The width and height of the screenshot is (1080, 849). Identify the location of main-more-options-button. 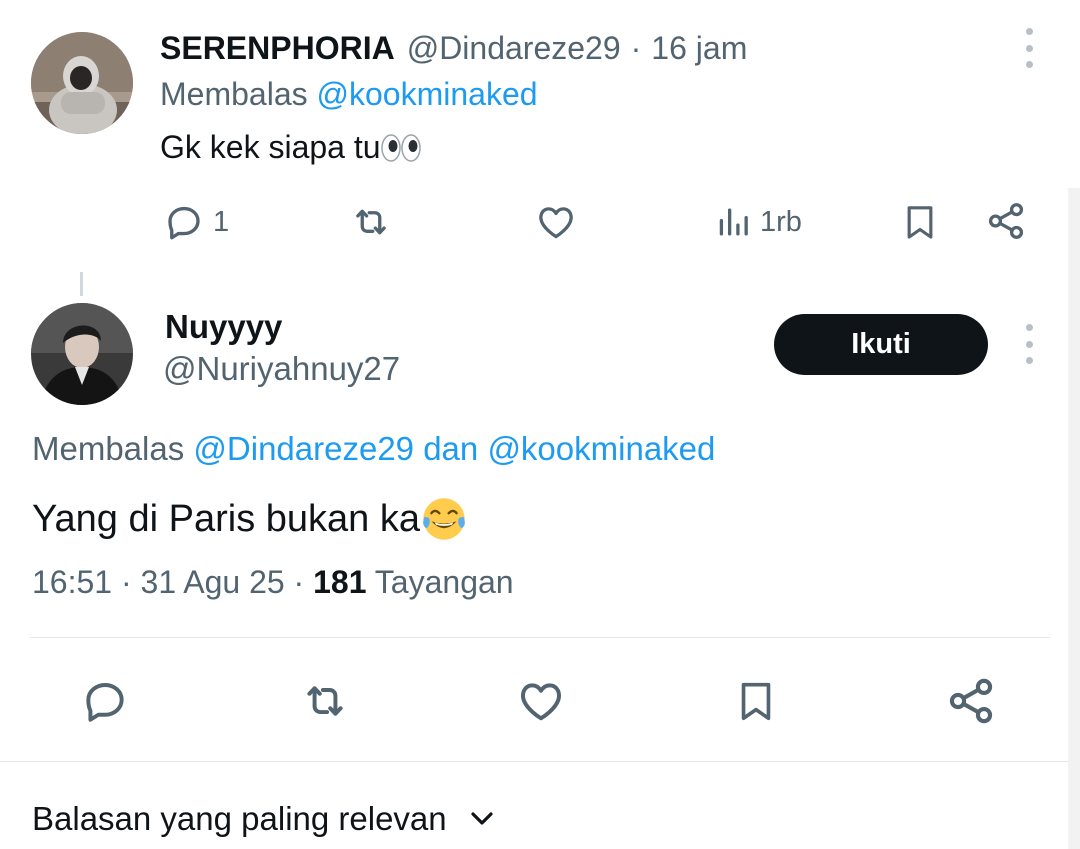
(1029, 344).